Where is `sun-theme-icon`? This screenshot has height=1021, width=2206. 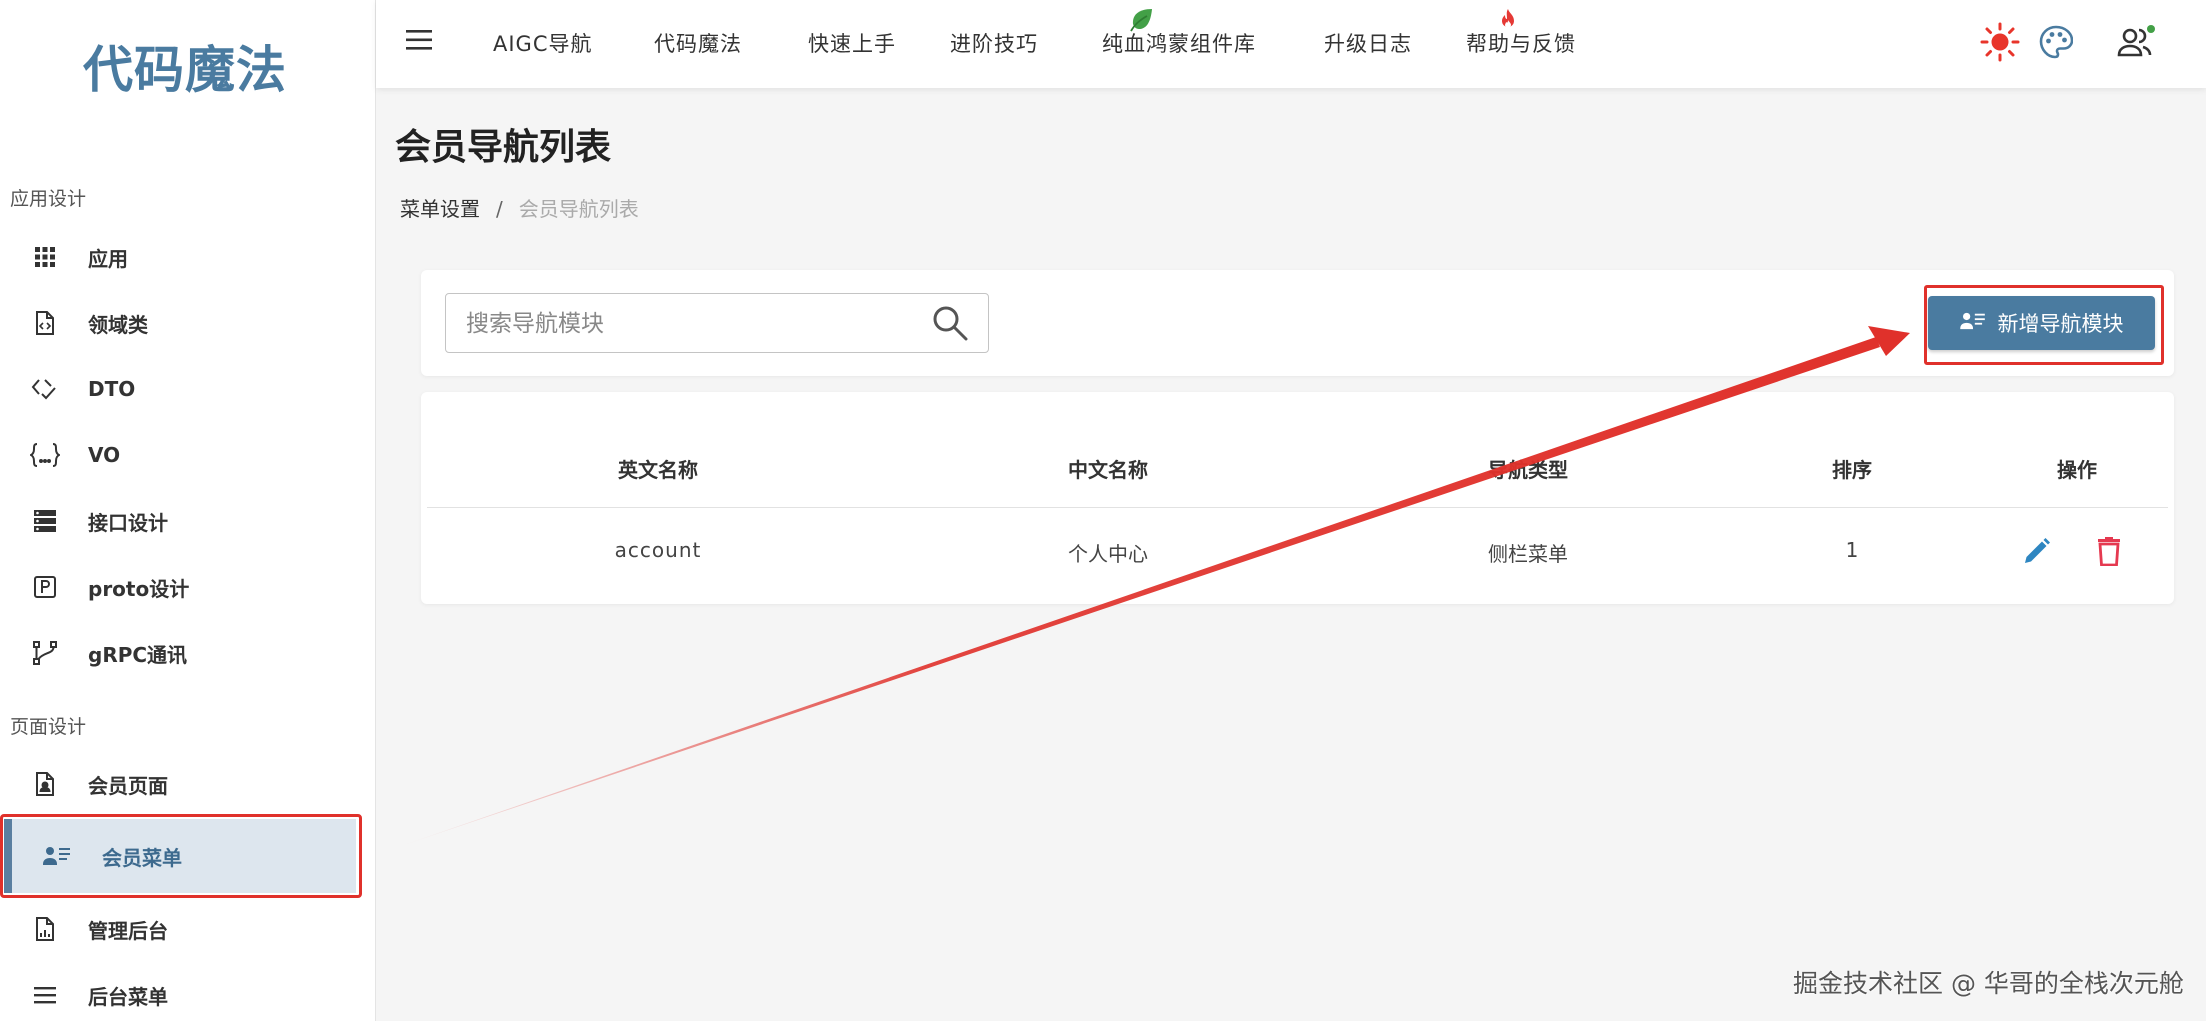
sun-theme-icon is located at coordinates (2000, 42).